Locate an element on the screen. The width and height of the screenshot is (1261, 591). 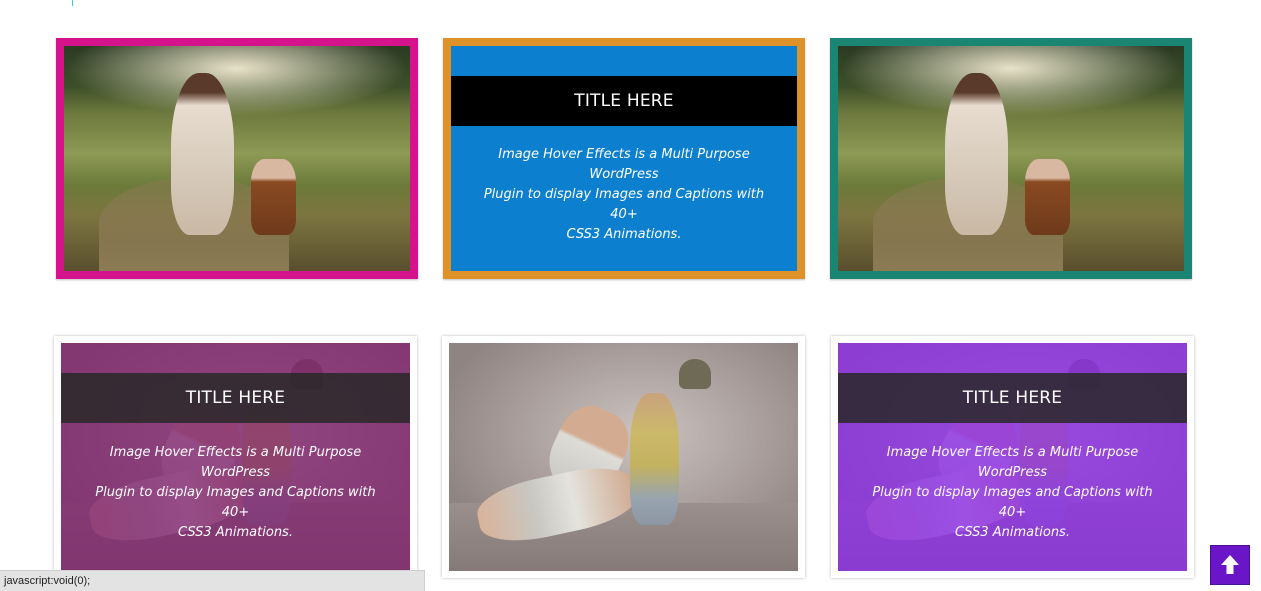
woman-hat-photo is located at coordinates (623, 457).